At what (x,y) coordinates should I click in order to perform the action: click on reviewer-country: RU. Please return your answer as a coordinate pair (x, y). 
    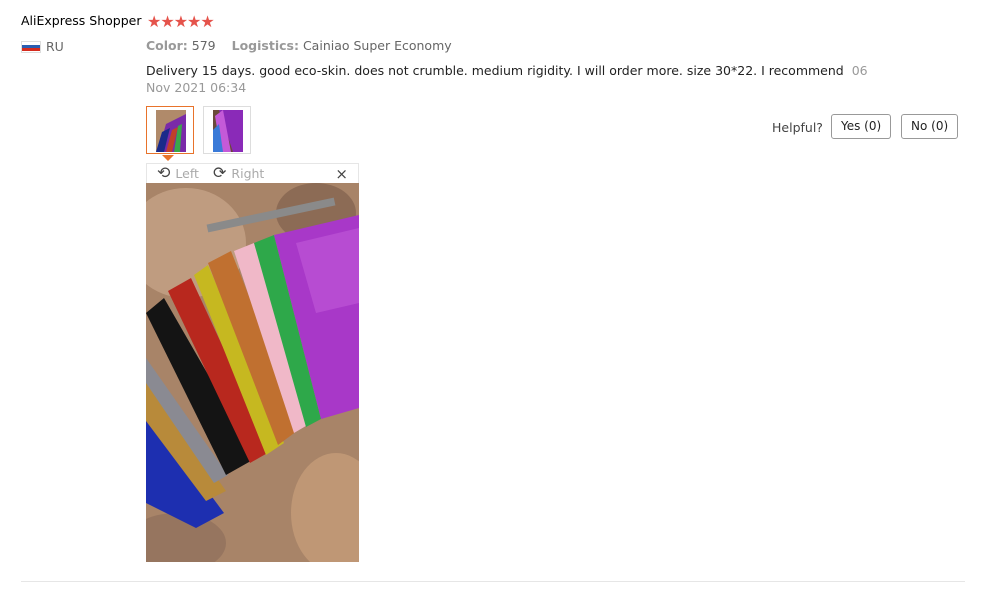
    Looking at the image, I should click on (42, 46).